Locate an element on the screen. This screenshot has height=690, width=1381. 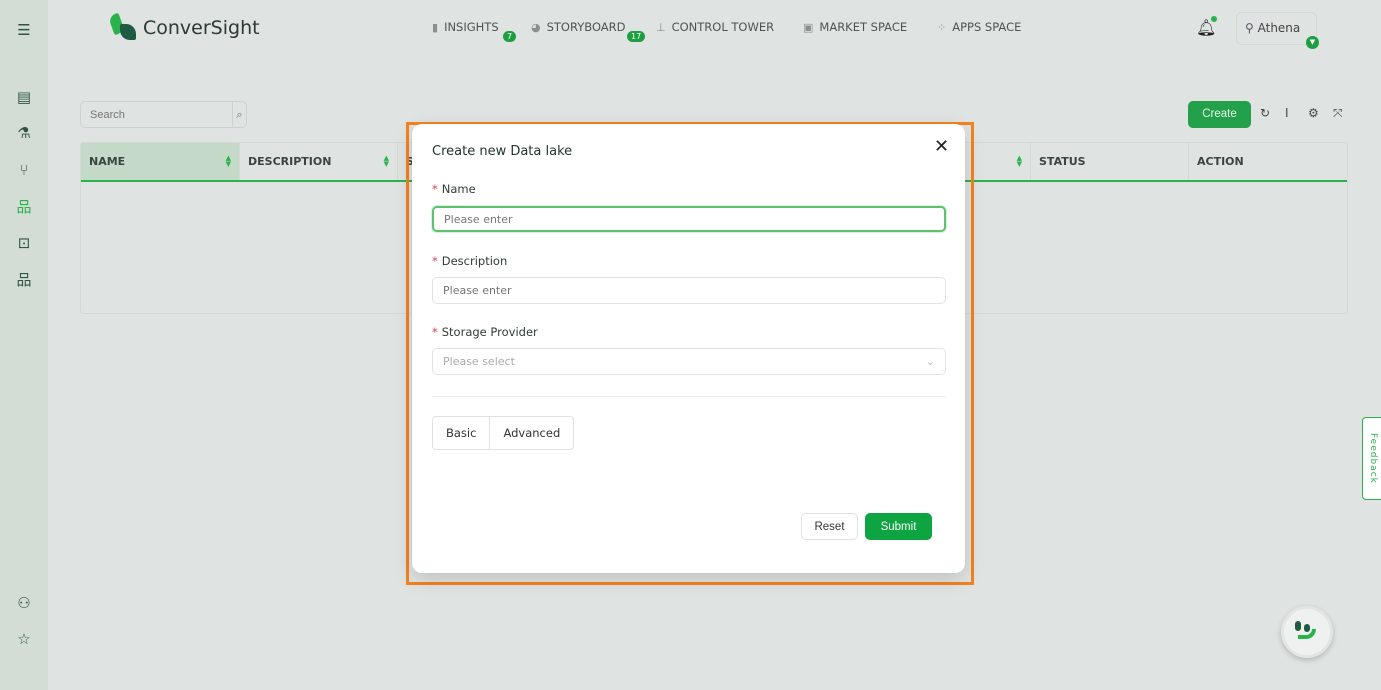
hierarchy-icon: 品 is located at coordinates (24, 280).